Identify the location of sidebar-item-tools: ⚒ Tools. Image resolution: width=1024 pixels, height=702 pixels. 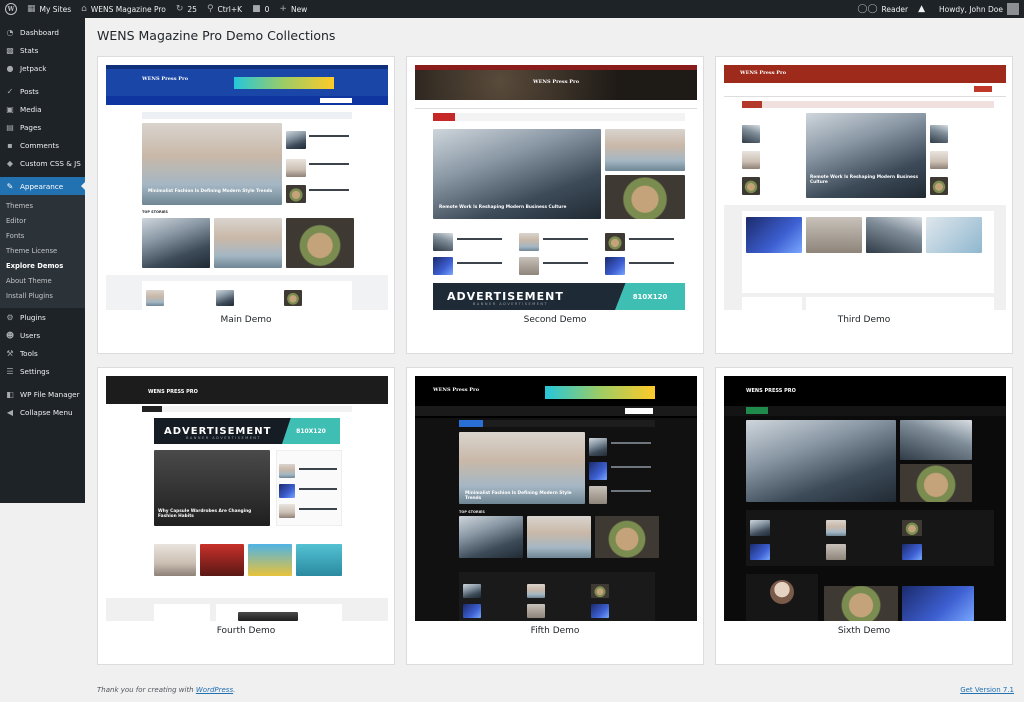
(42, 353).